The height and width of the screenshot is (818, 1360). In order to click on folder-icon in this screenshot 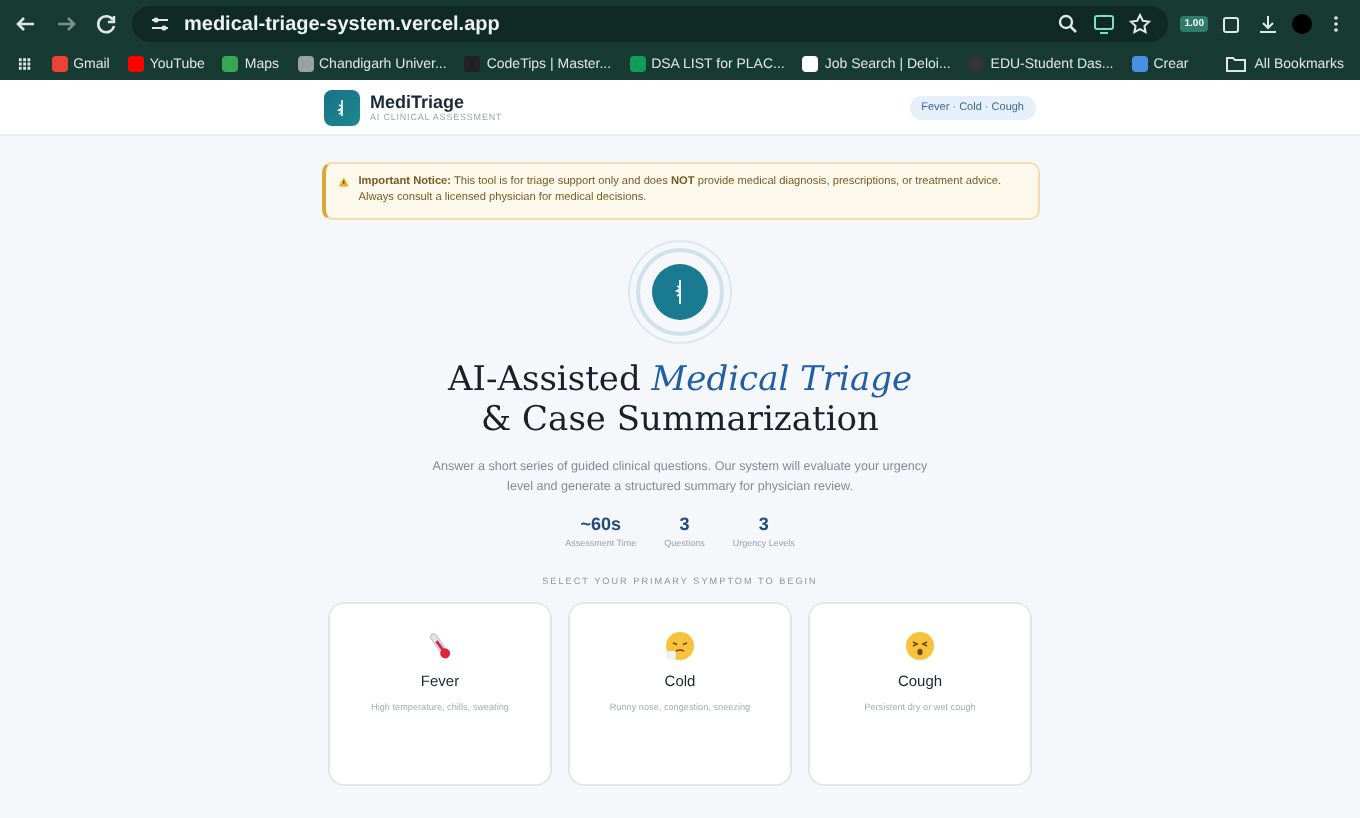, I will do `click(1236, 64)`.